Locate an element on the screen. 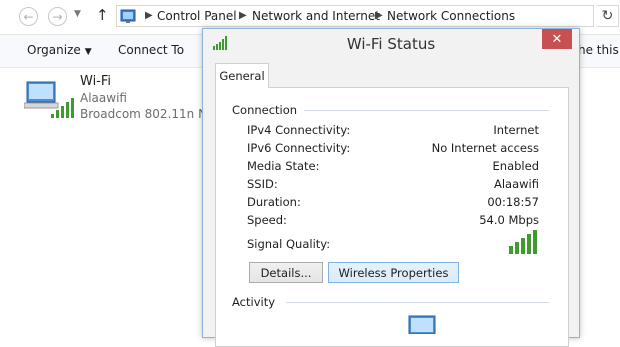 Image resolution: width=620 pixels, height=347 pixels. rename-connection-button: he this c is located at coordinates (599, 50).